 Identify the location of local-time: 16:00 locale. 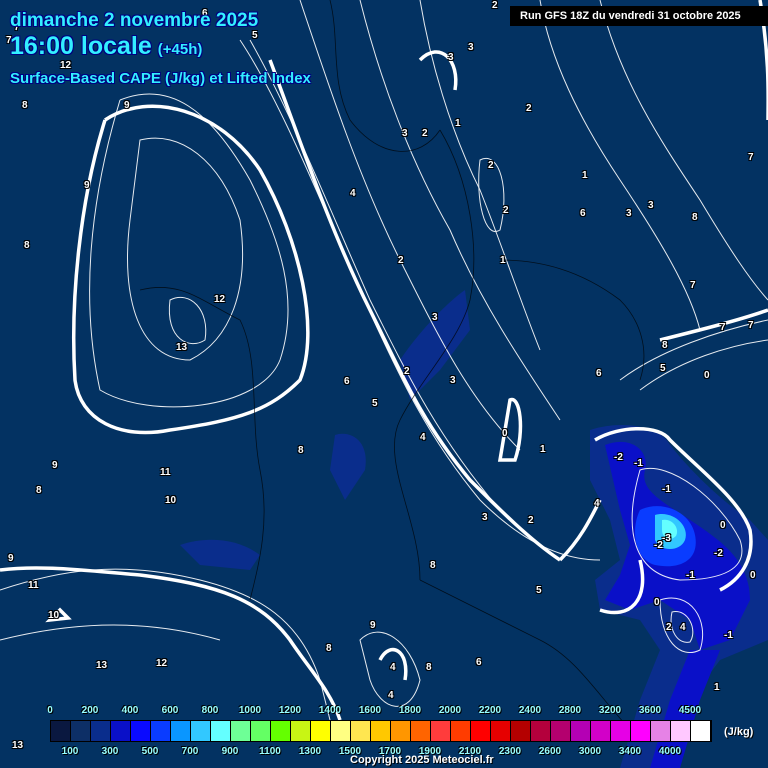
(81, 46).